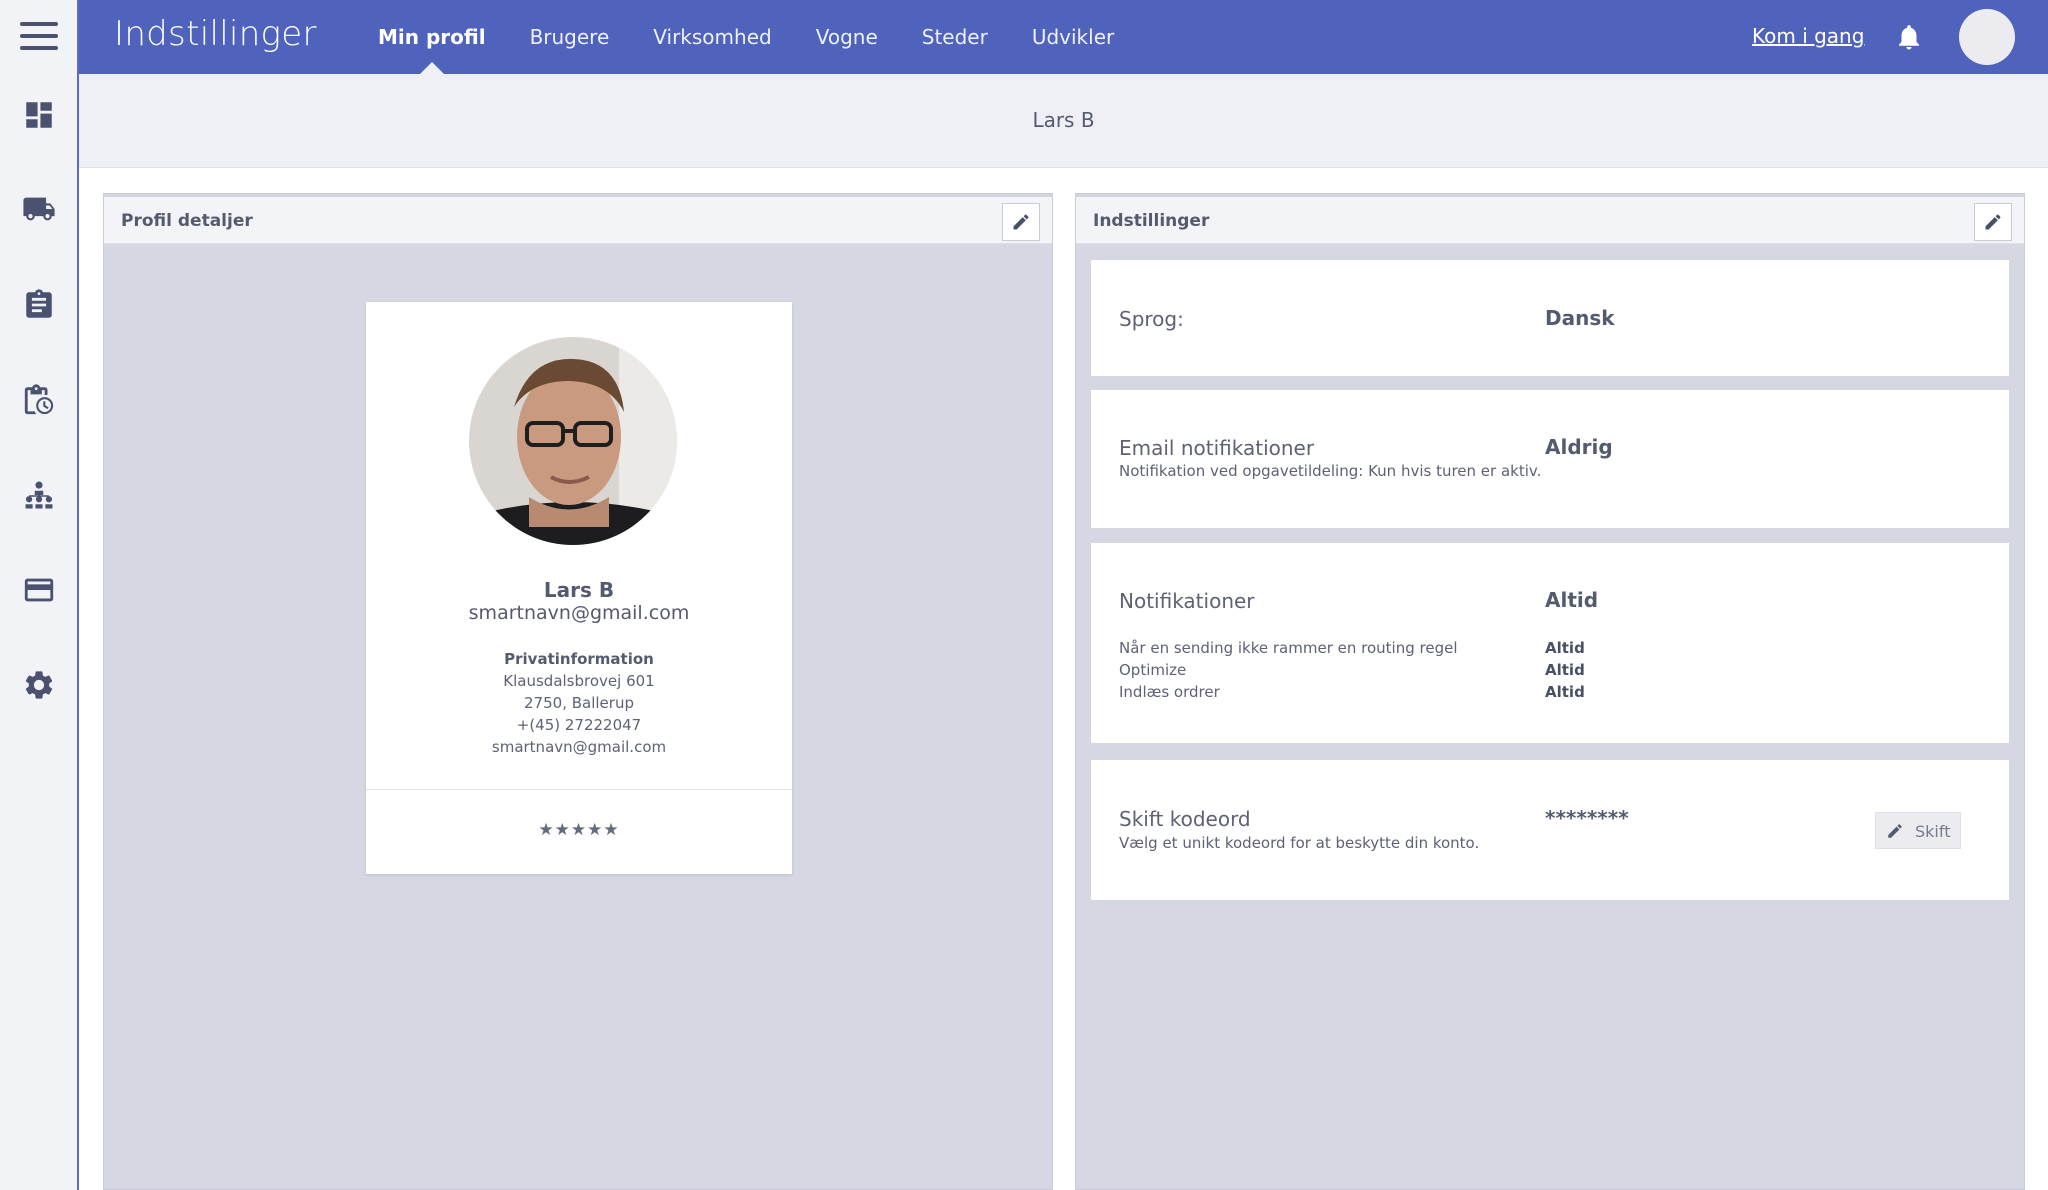 The width and height of the screenshot is (2048, 1190). What do you see at coordinates (39, 590) in the screenshot?
I see `credit-card-icon` at bounding box center [39, 590].